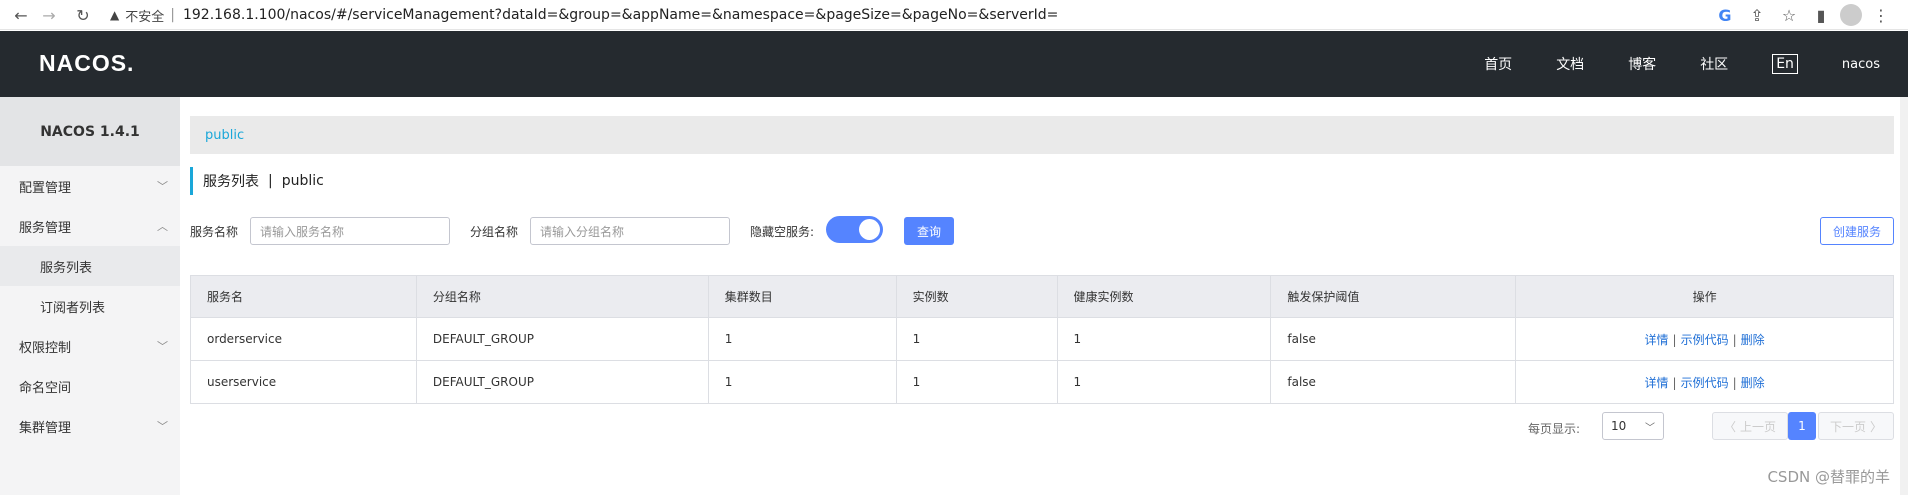 The height and width of the screenshot is (495, 1908). What do you see at coordinates (1857, 231) in the screenshot?
I see `create-service-button: 创建服务` at bounding box center [1857, 231].